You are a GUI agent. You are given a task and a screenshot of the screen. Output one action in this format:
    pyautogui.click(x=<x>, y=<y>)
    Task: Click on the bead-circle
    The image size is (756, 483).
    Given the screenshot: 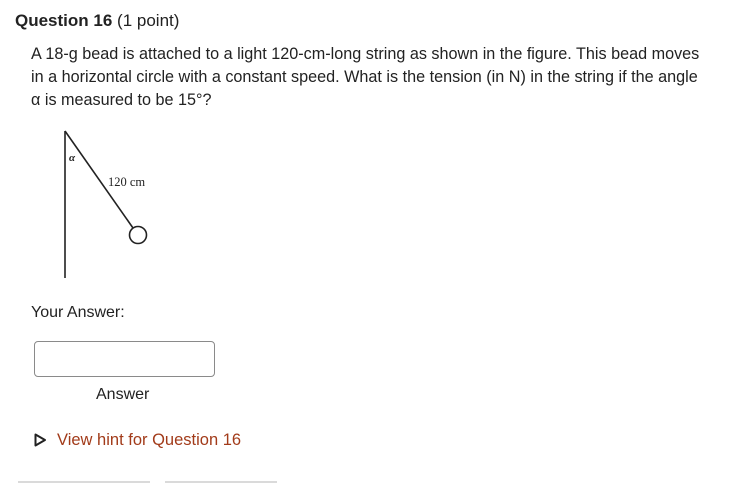 What is the action you would take?
    pyautogui.click(x=138, y=235)
    